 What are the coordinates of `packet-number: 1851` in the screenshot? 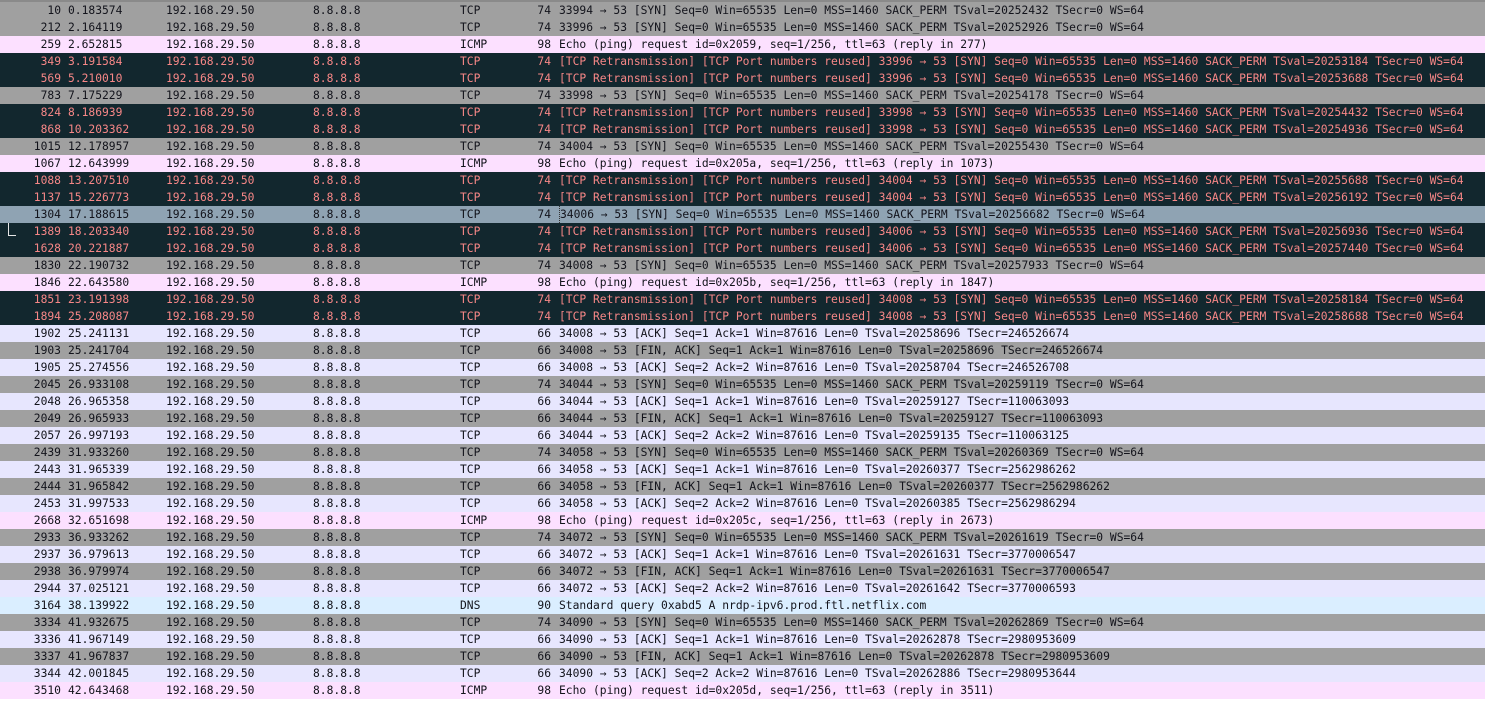 It's located at (47, 299).